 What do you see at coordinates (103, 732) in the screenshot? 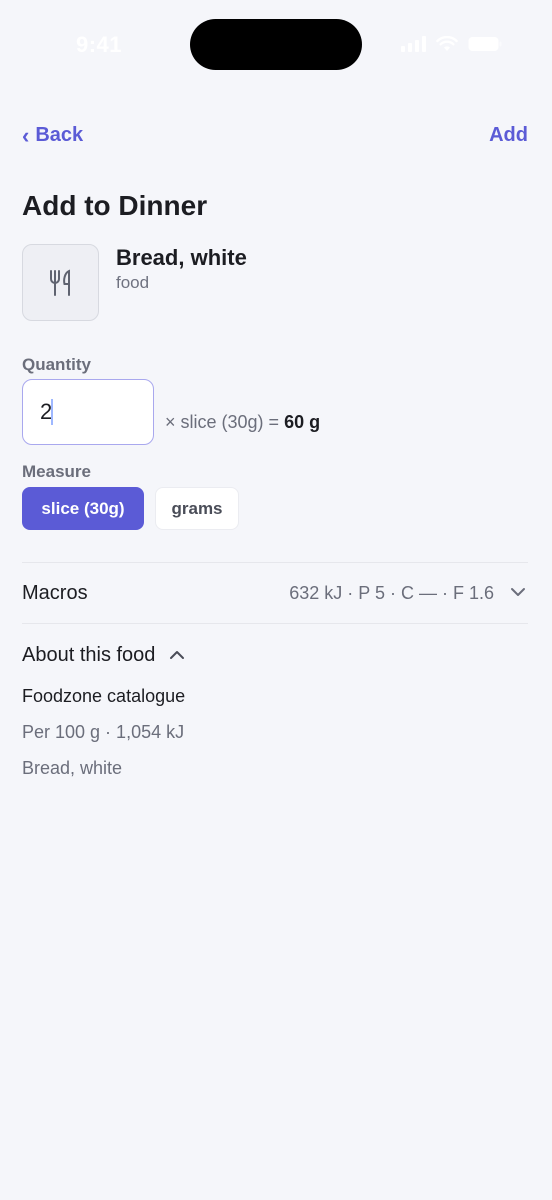
I see `about-per-serving: Per 100 g · 1,054 kJ` at bounding box center [103, 732].